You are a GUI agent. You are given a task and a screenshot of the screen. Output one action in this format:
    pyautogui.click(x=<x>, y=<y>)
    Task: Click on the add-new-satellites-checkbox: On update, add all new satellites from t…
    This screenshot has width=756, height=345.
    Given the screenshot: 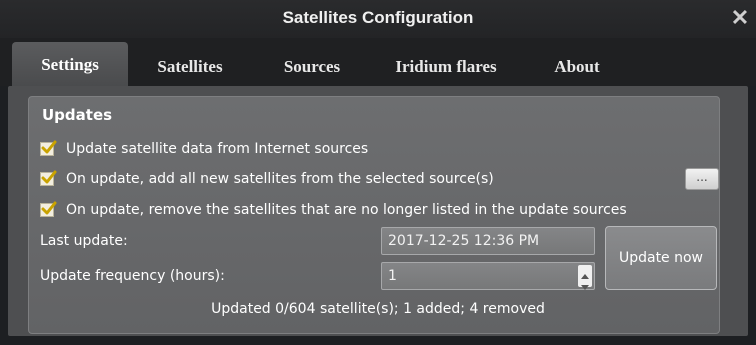 What is the action you would take?
    pyautogui.click(x=320, y=180)
    